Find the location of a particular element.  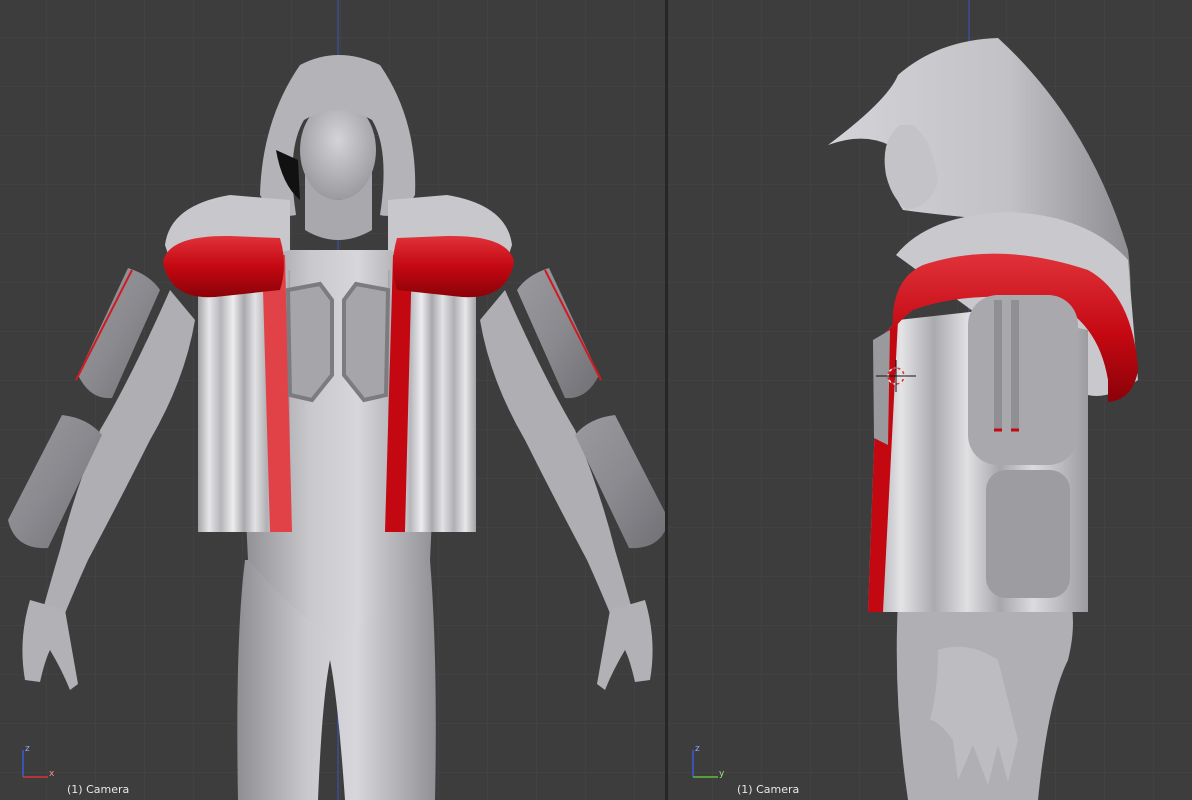

axis-x-label: x is located at coordinates (52, 774).